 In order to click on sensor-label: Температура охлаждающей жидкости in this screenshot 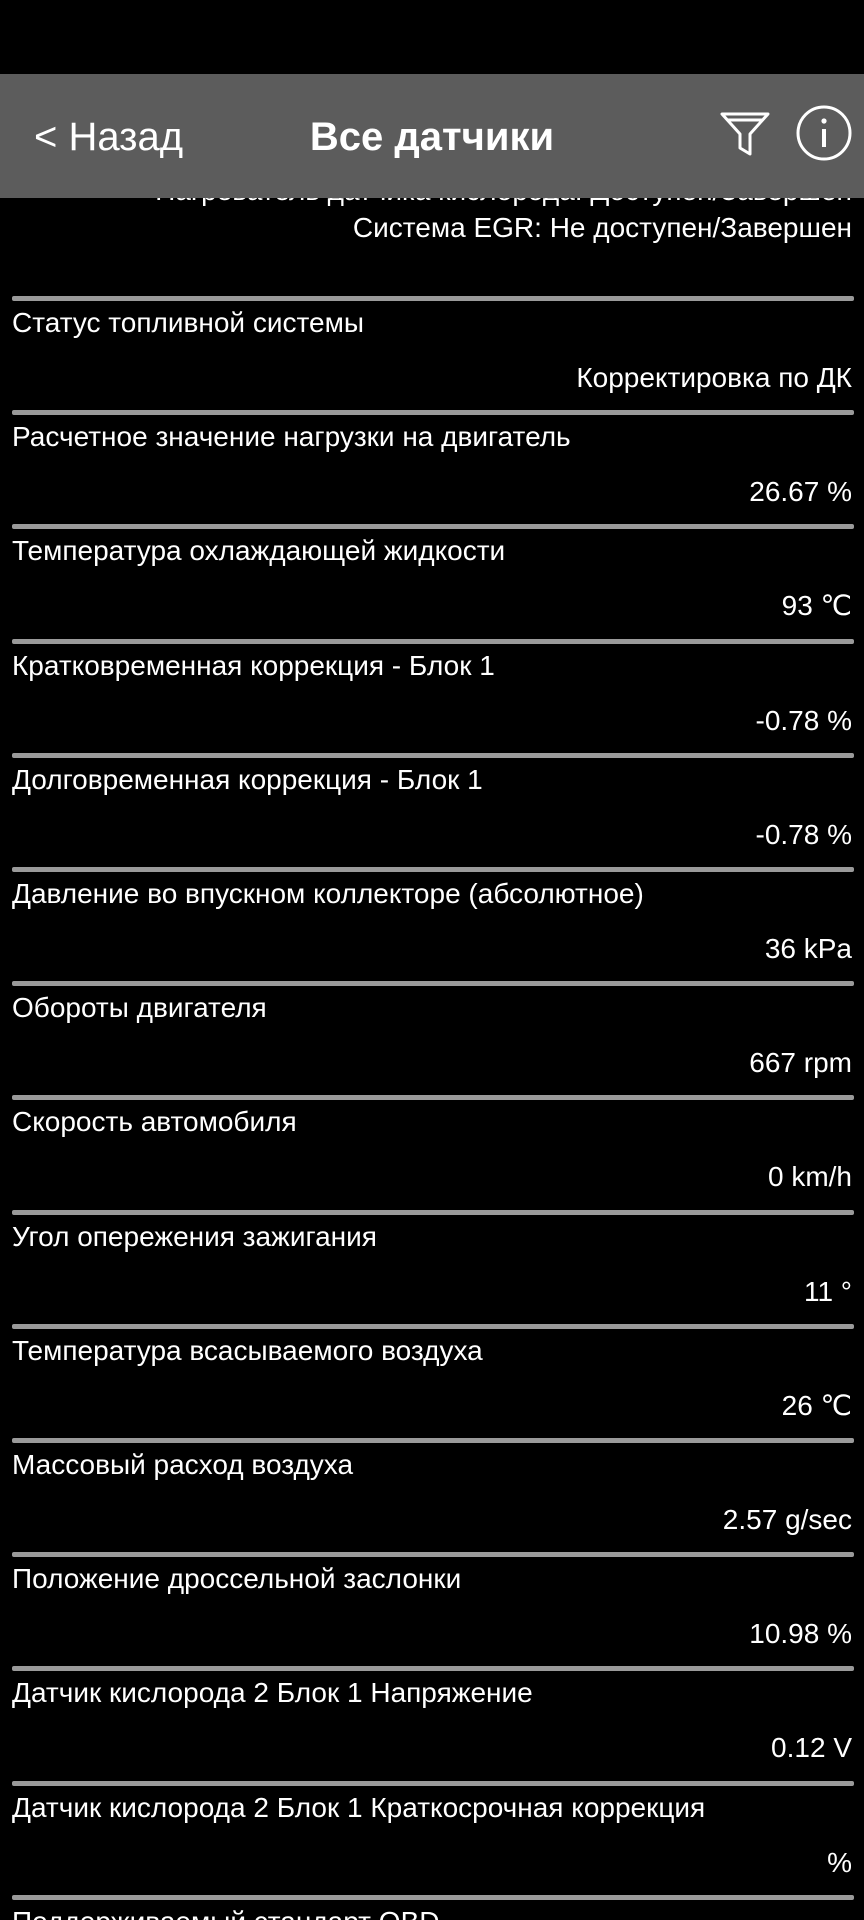, I will do `click(258, 551)`.